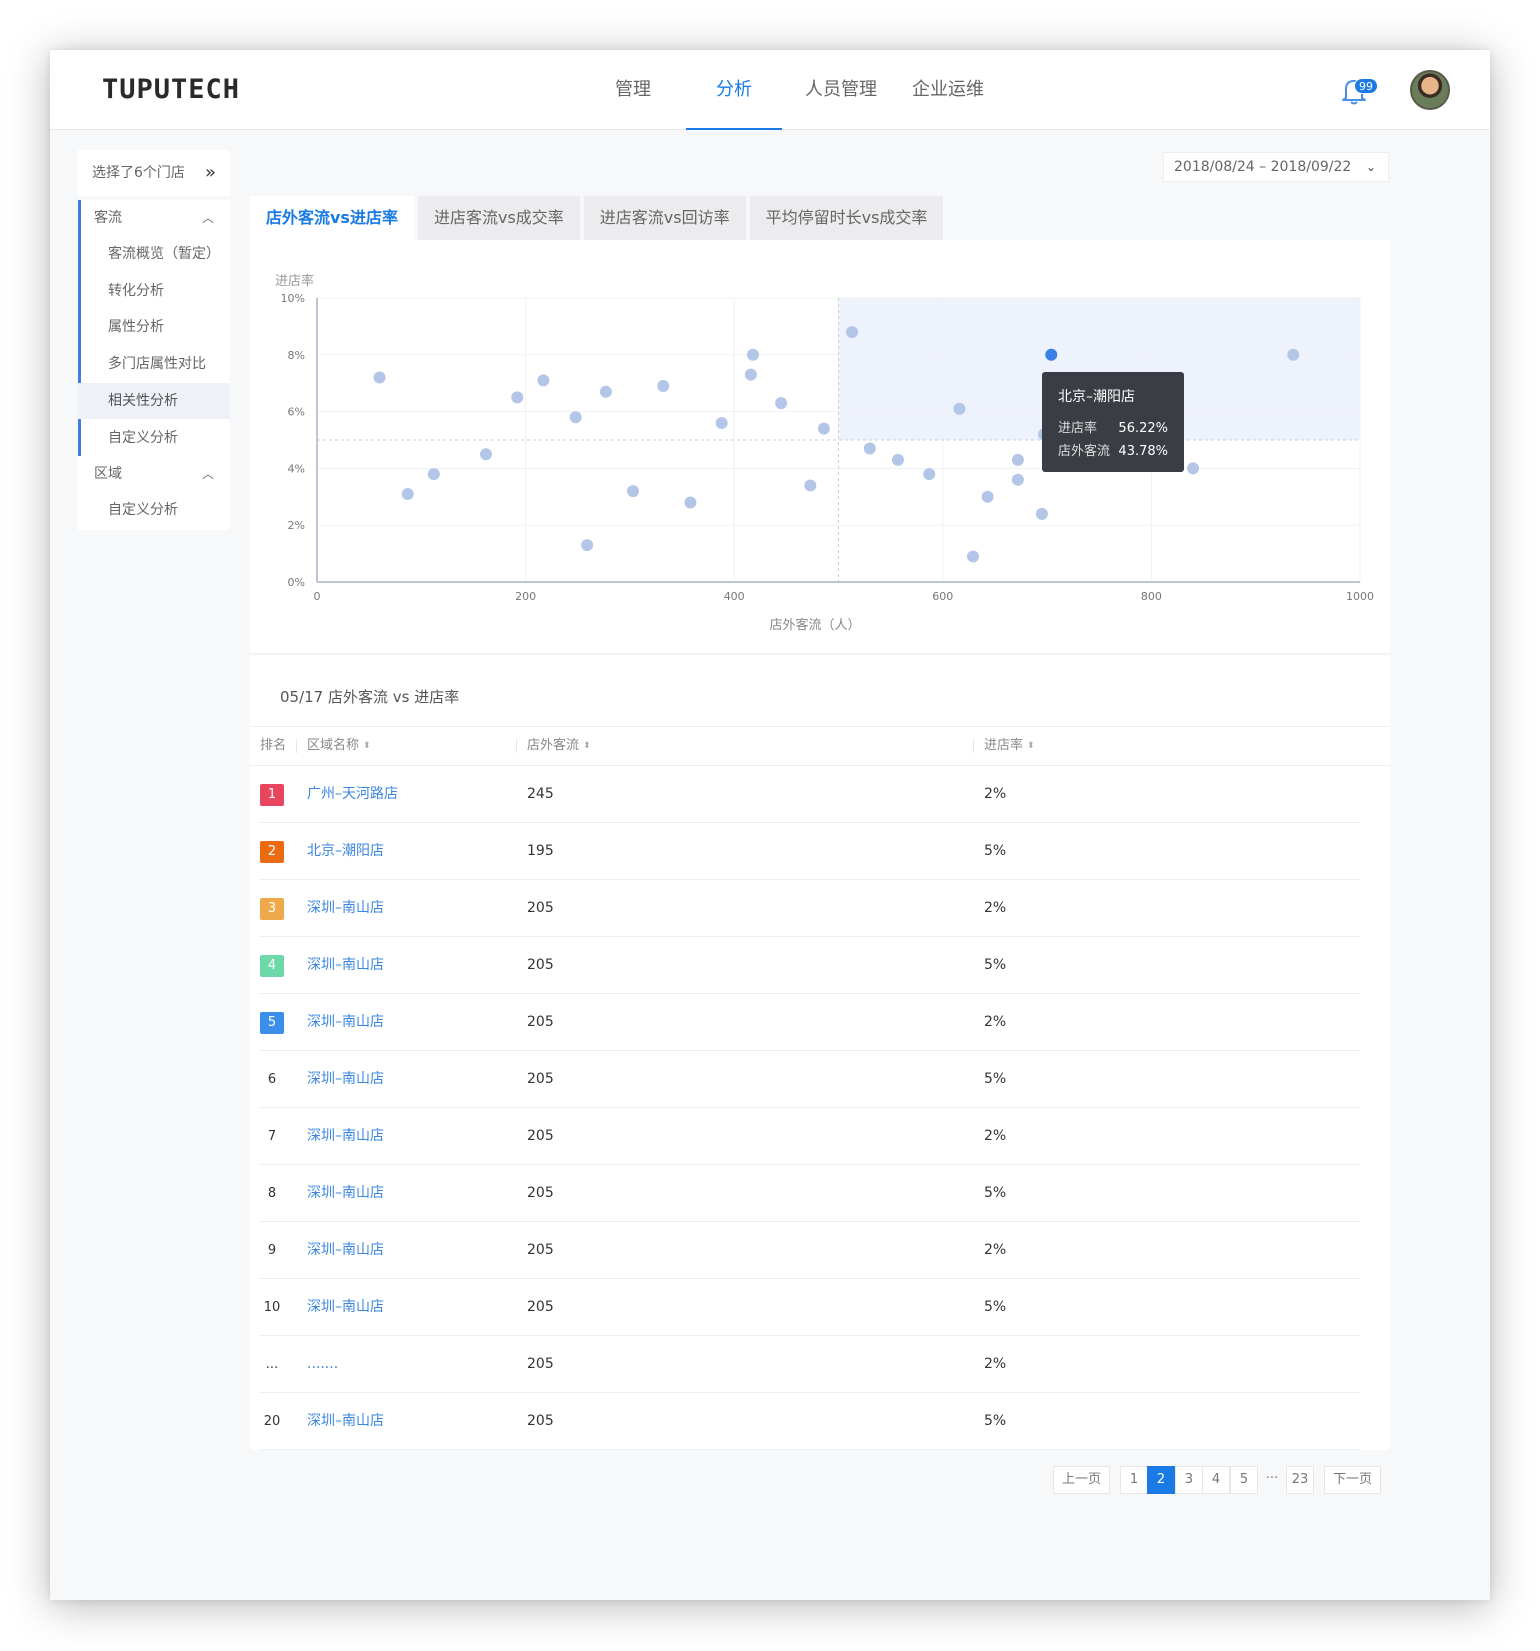 This screenshot has width=1540, height=1651. Describe the element at coordinates (559, 746) in the screenshot. I see `header-traffic: 店外客流 ⬍` at that location.